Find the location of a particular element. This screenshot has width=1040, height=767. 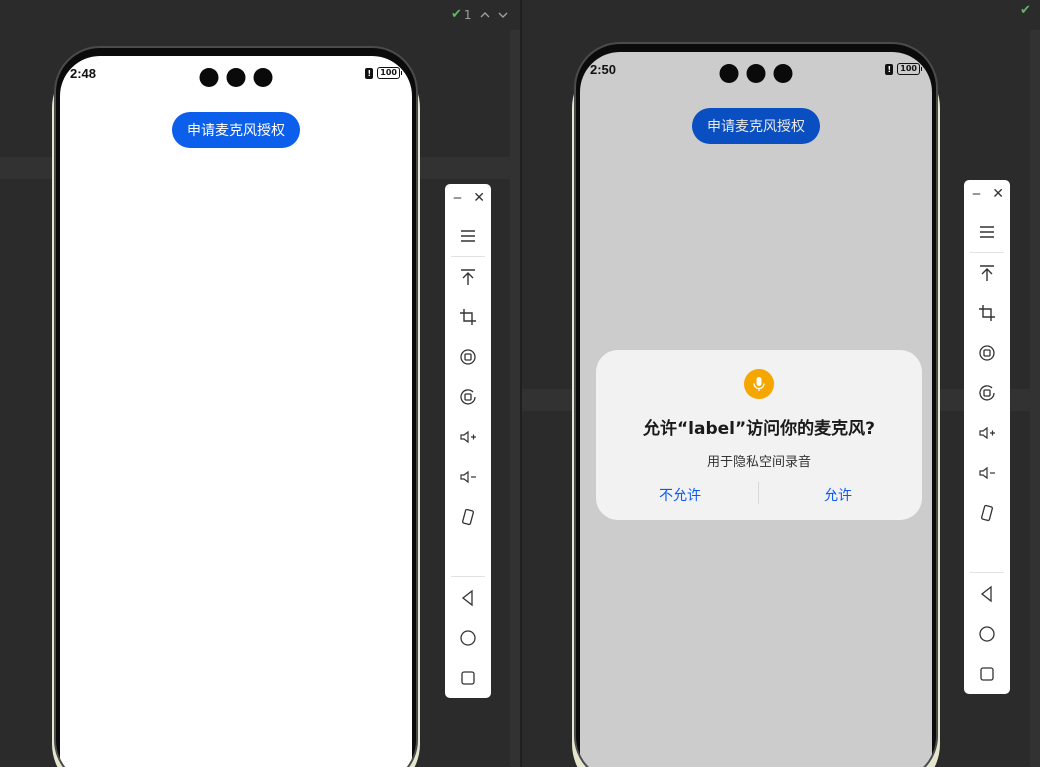

permission-dialog: 允许“label”访问你的麦克风? 用于隐私空间录音 不允许 允许 is located at coordinates (759, 435).